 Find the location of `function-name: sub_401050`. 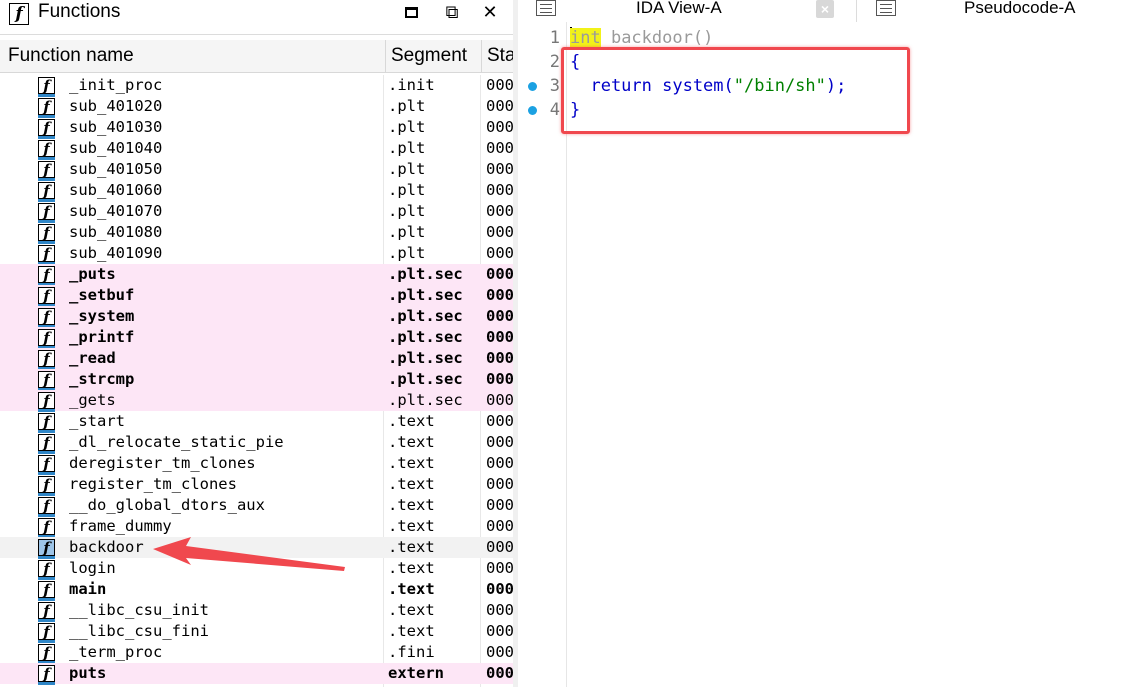

function-name: sub_401050 is located at coordinates (225, 169).